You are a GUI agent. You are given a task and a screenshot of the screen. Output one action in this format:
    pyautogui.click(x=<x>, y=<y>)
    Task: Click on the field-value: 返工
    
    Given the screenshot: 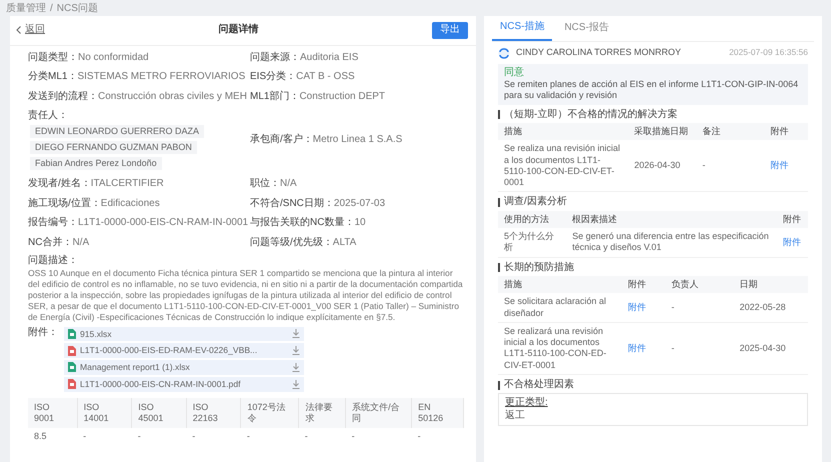 What is the action you would take?
    pyautogui.click(x=515, y=416)
    